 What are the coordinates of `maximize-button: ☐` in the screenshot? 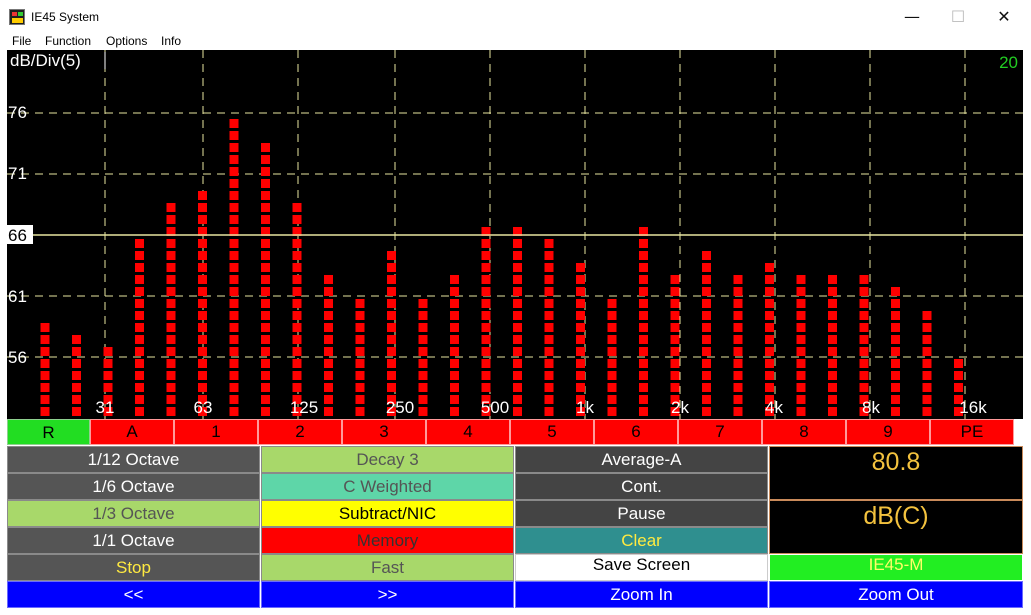 It's located at (958, 17).